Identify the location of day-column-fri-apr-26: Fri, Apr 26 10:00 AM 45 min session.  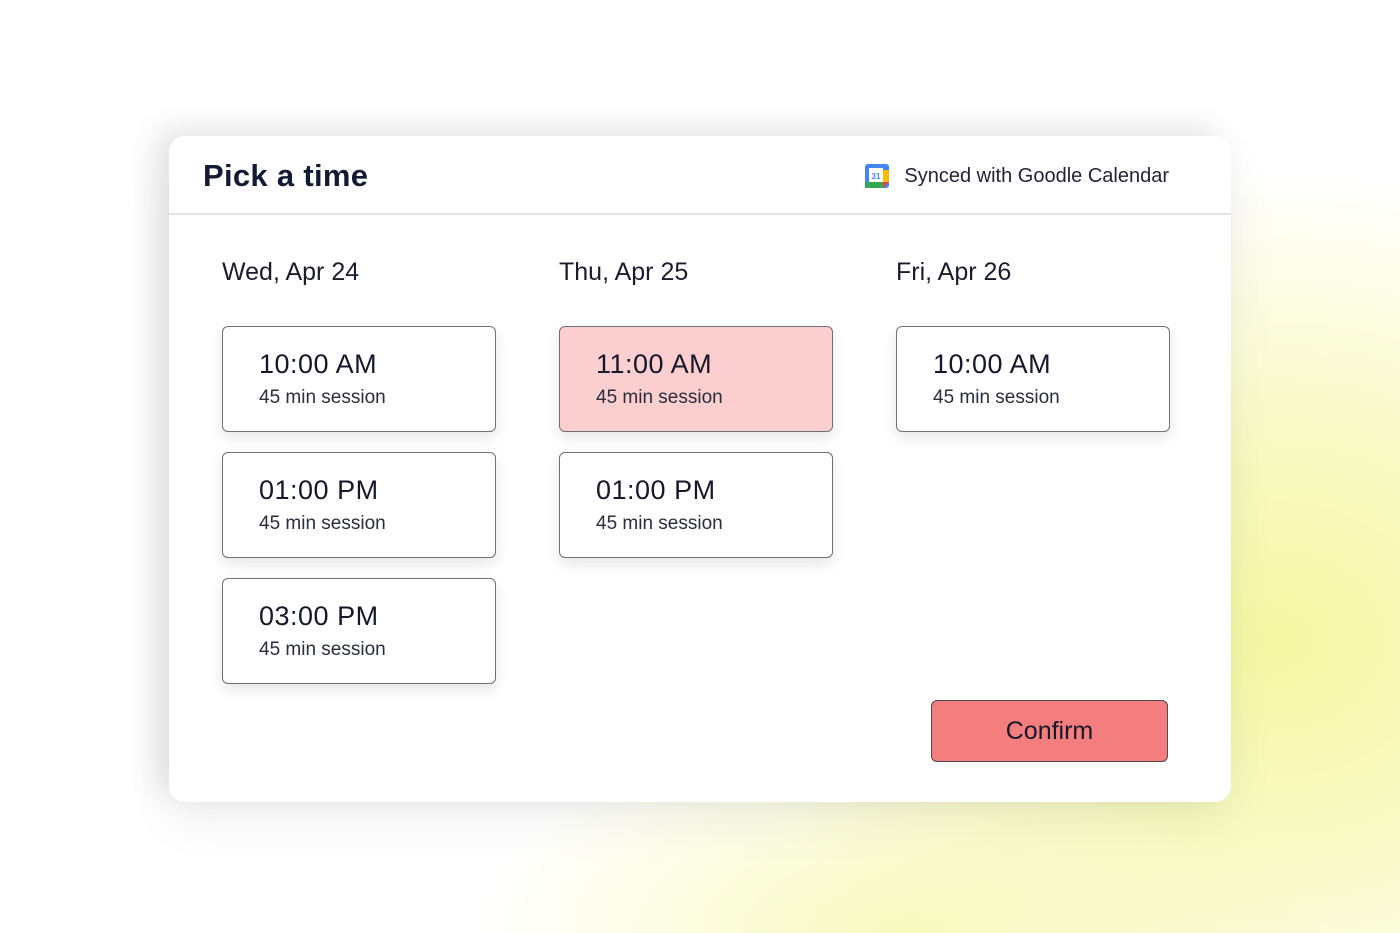
(1033, 354).